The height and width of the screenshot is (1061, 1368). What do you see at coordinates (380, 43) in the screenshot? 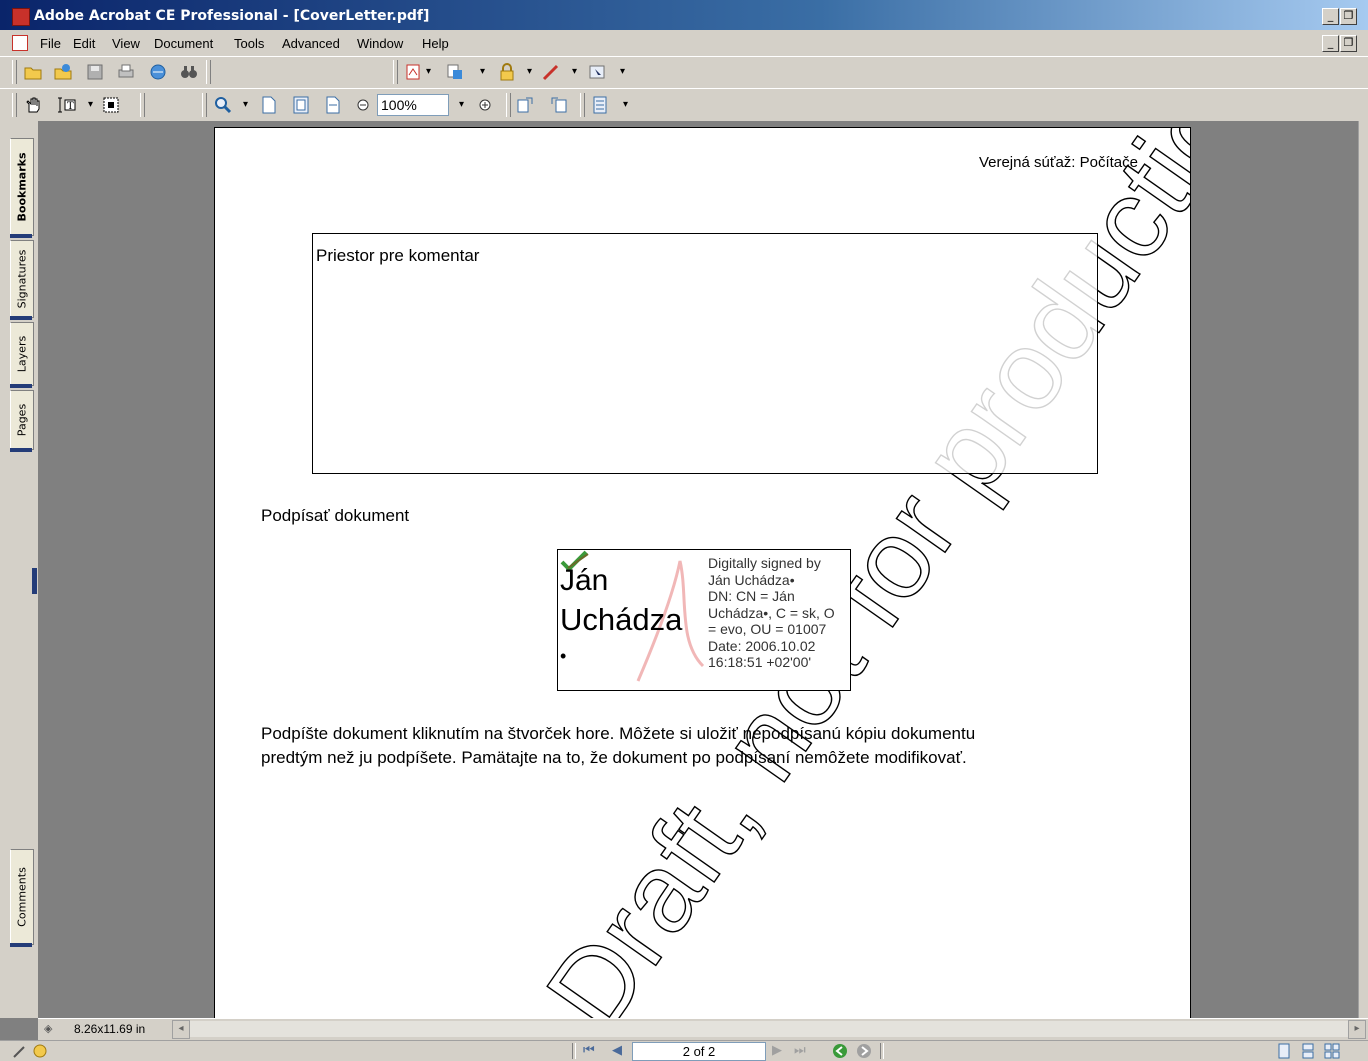
I see `menu-window: Window` at bounding box center [380, 43].